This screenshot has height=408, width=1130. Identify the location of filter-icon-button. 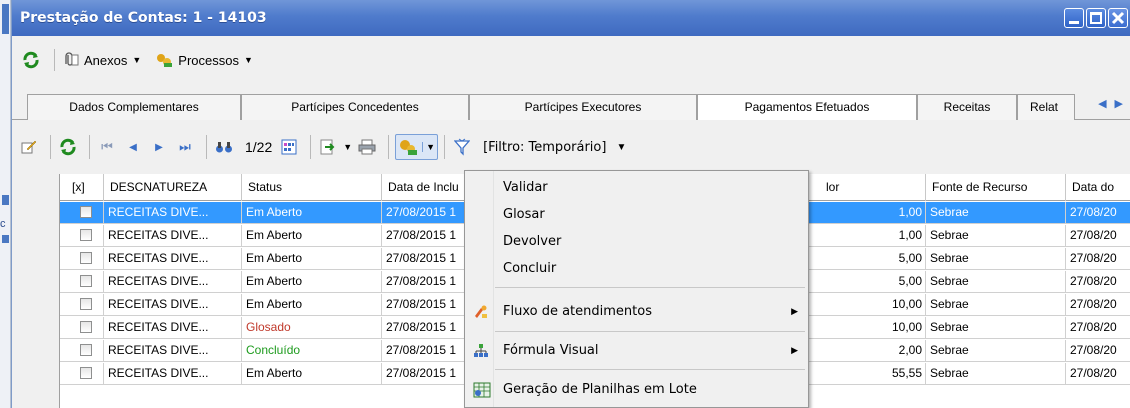
(462, 147).